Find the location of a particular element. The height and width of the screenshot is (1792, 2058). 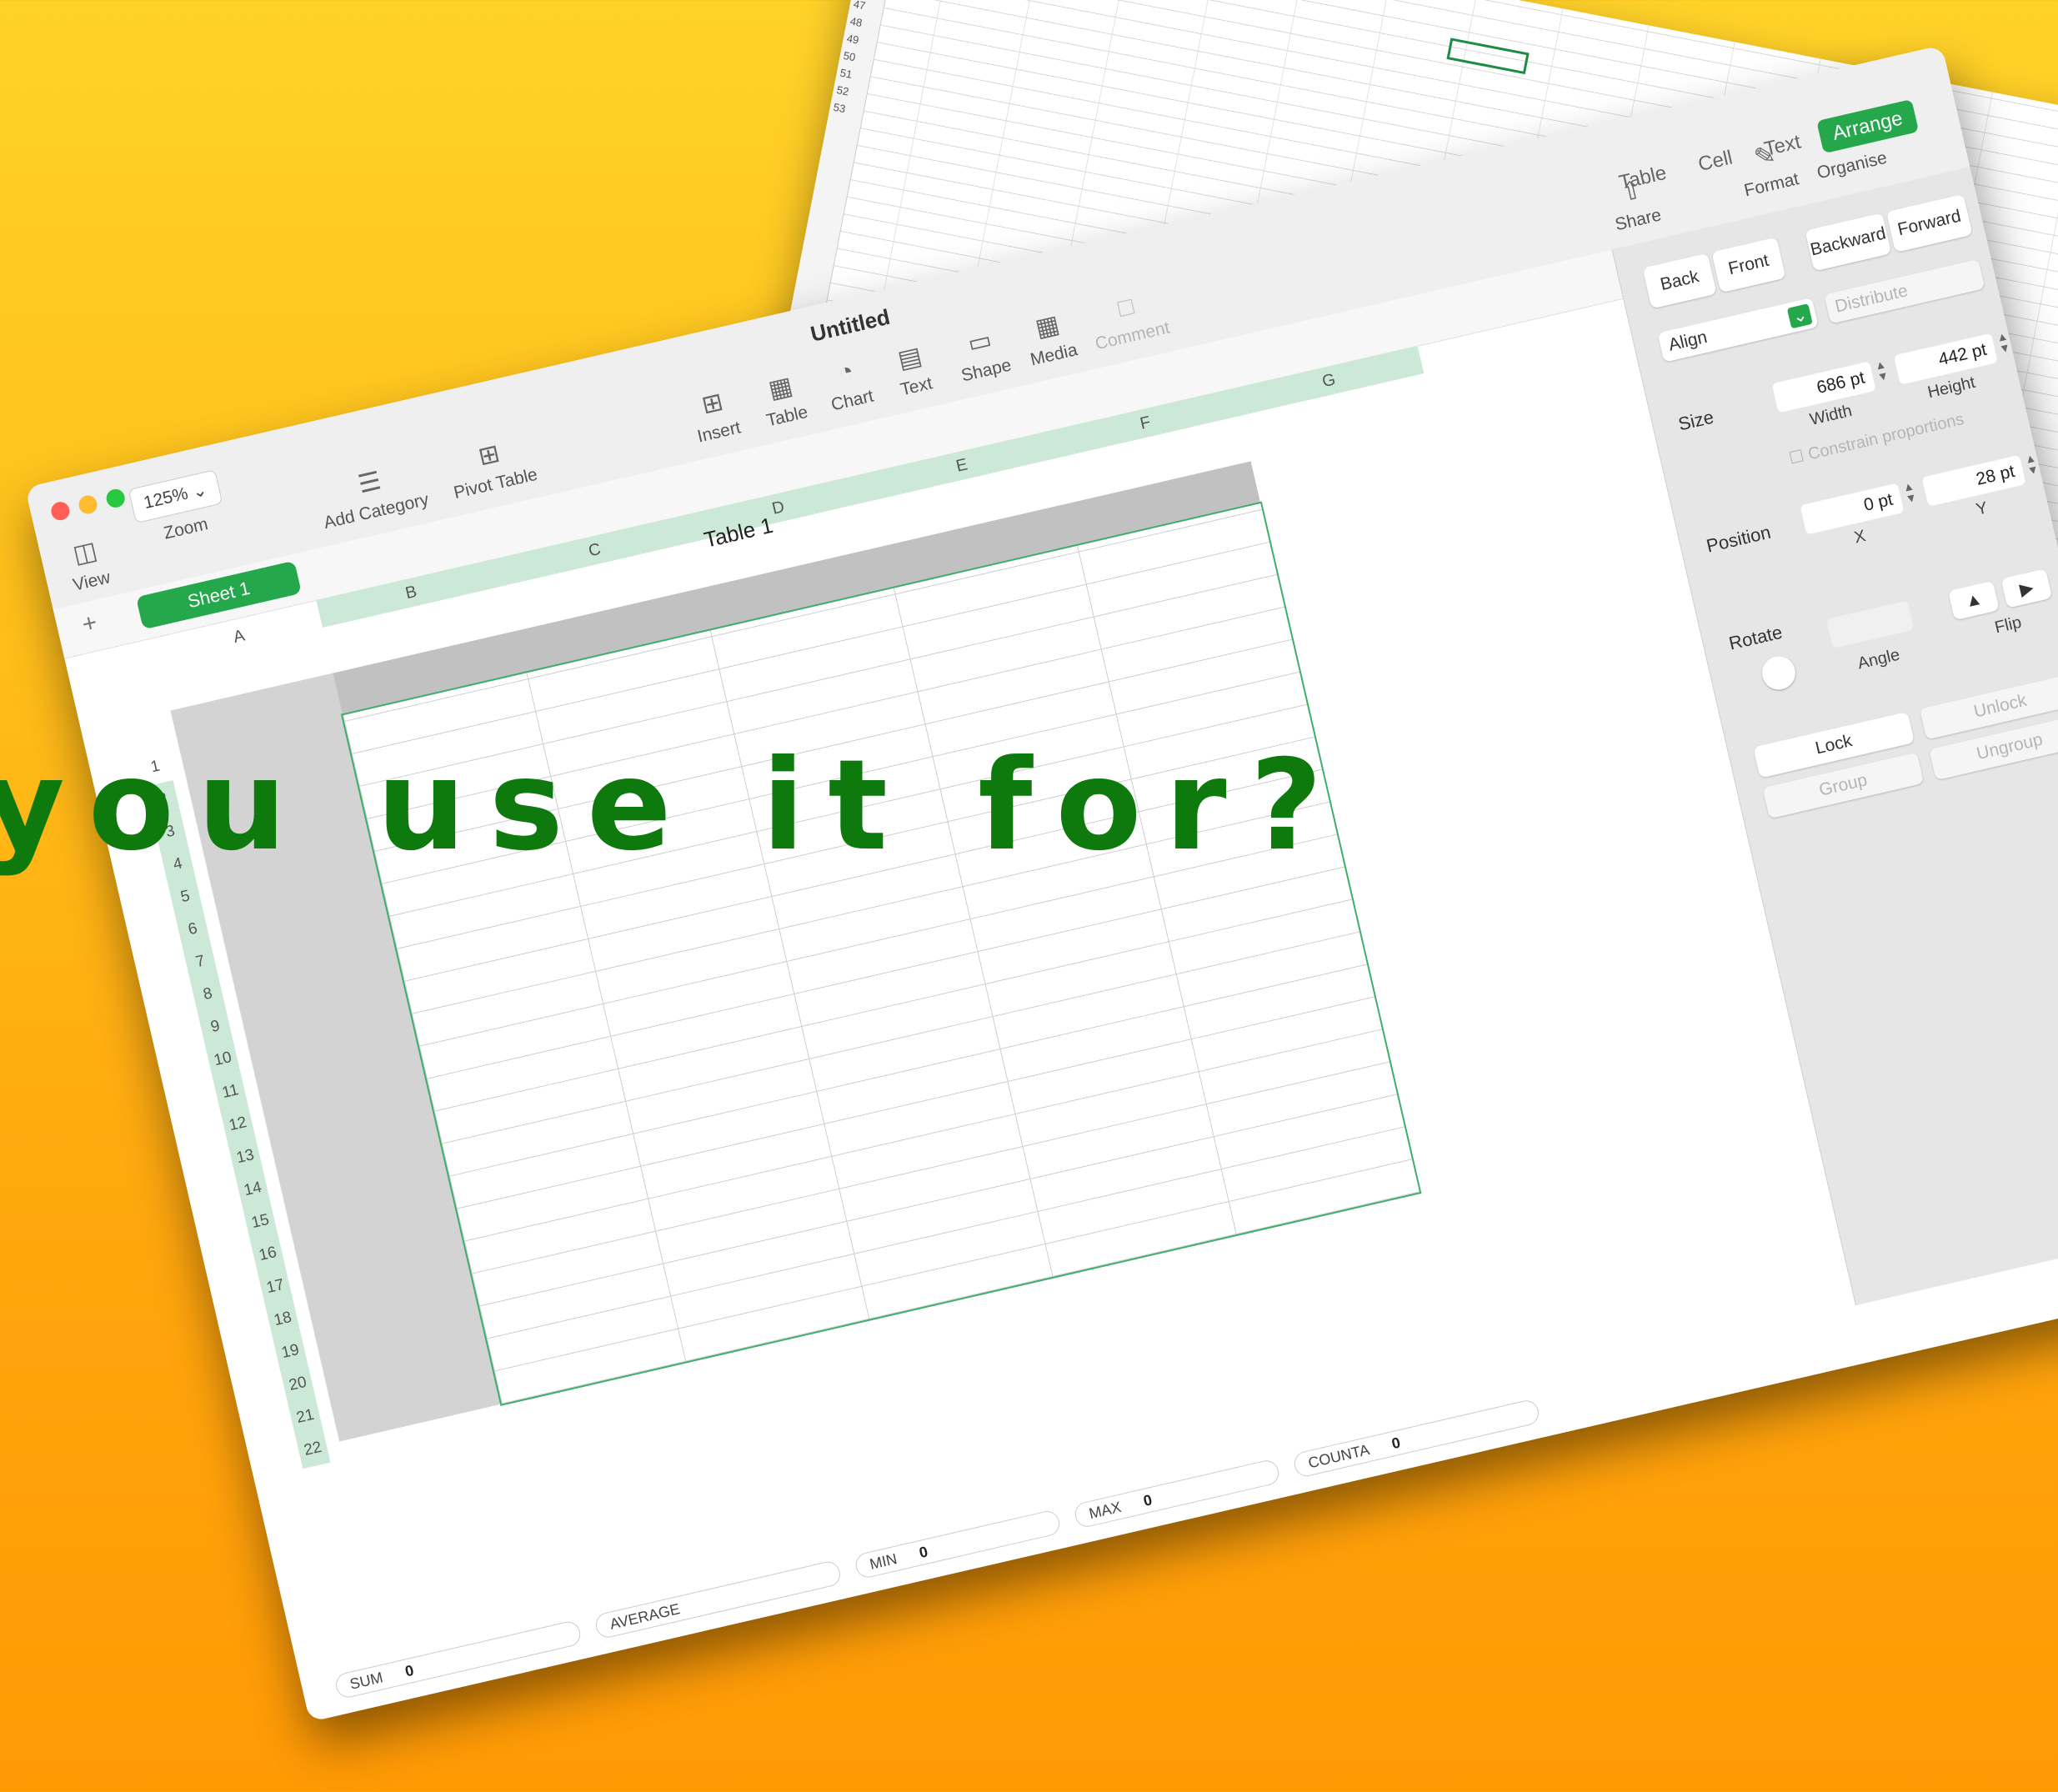

shape-button: ▭ Shape is located at coordinates (983, 354).